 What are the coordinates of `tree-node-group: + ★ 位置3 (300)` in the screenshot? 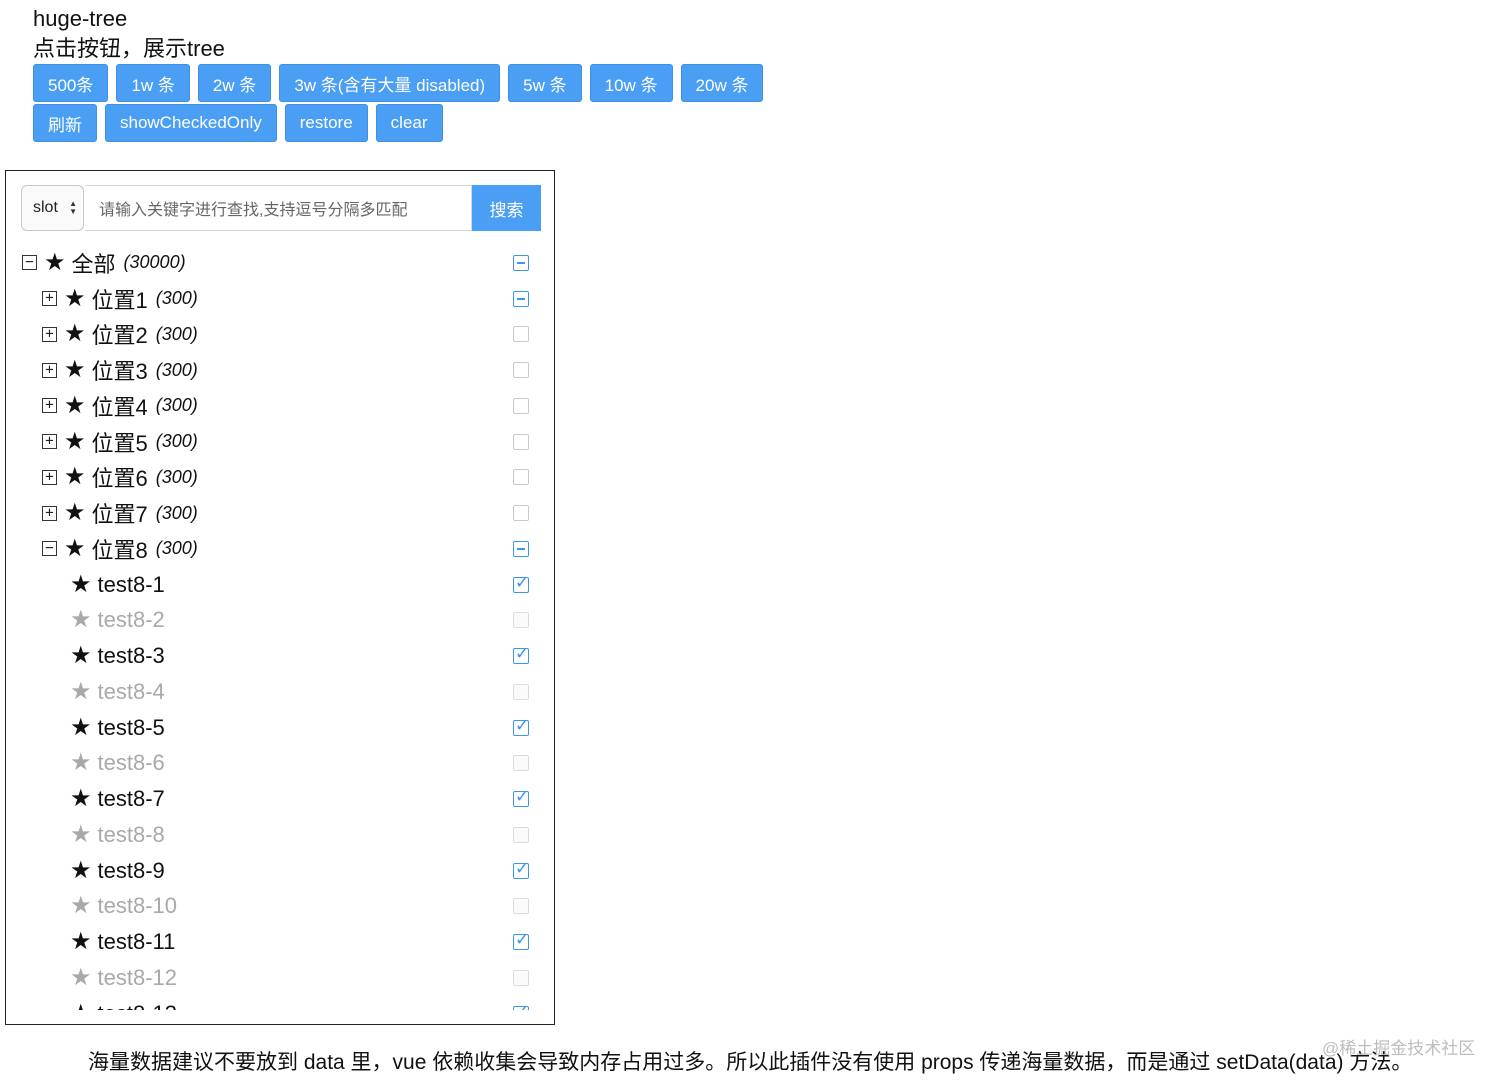 It's located at (280, 370).